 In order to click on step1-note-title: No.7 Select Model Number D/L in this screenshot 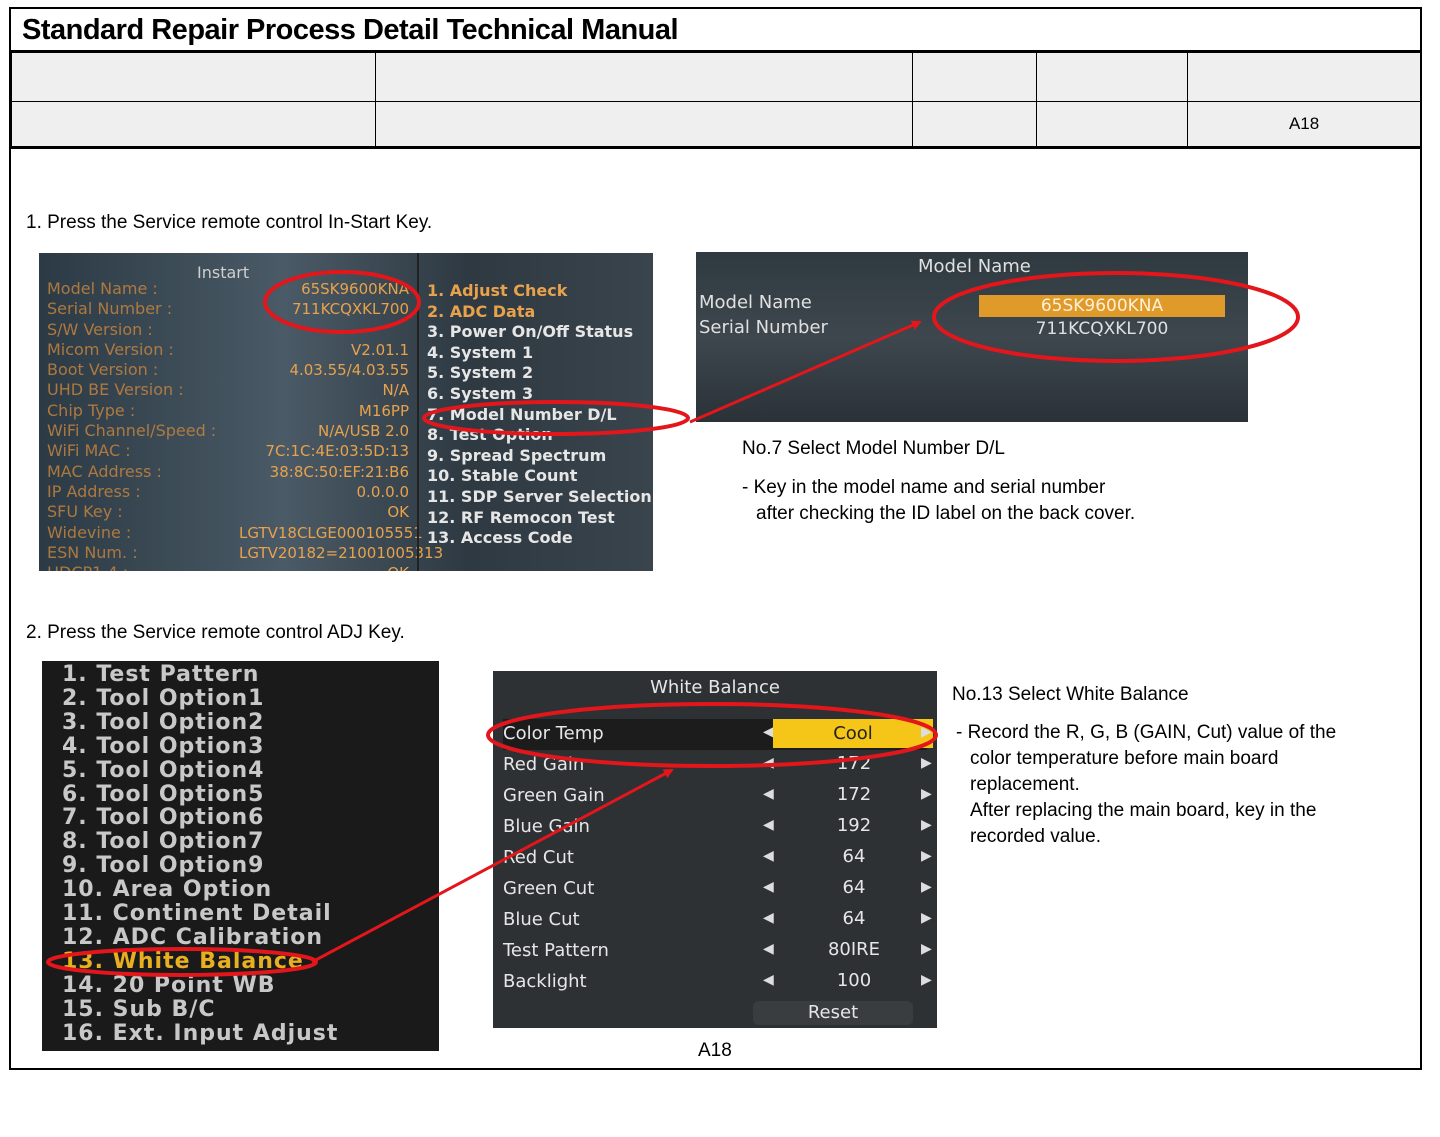, I will do `click(873, 448)`.